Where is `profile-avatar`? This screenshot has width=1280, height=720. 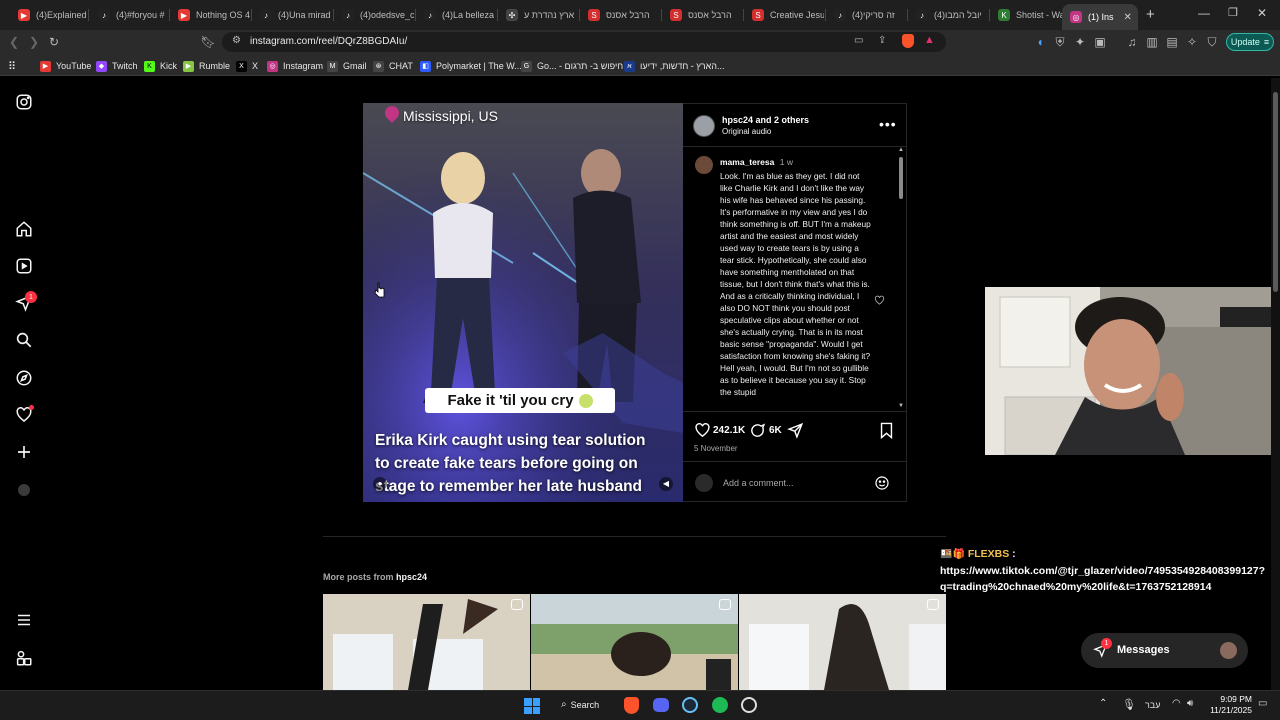
profile-avatar is located at coordinates (24, 490).